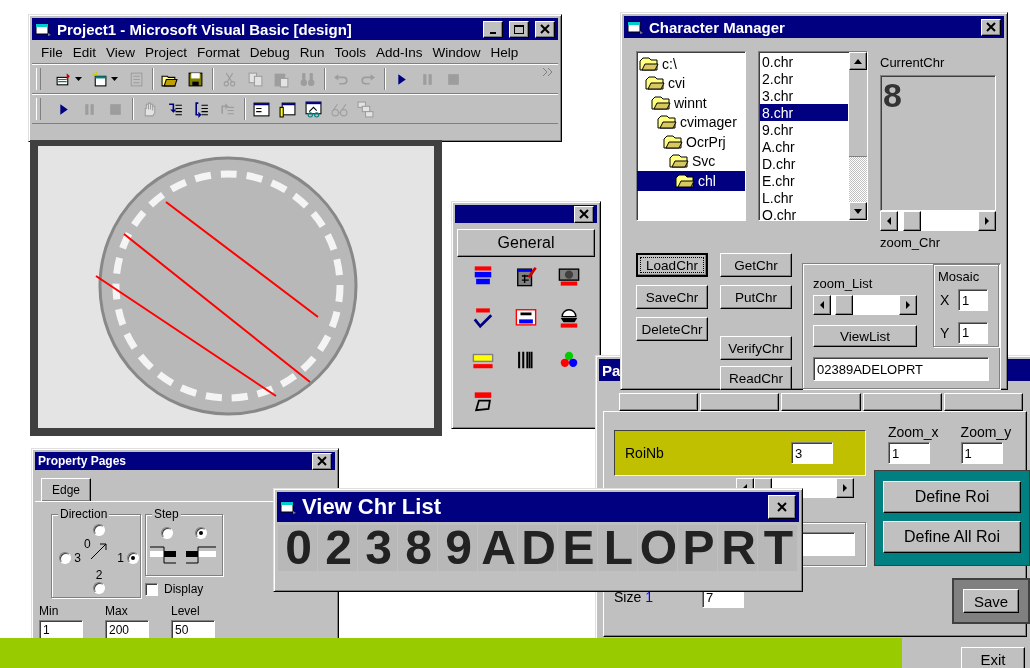 Image resolution: width=1030 pixels, height=668 pixels. What do you see at coordinates (371, 507) in the screenshot?
I see `window-title: View Chr List` at bounding box center [371, 507].